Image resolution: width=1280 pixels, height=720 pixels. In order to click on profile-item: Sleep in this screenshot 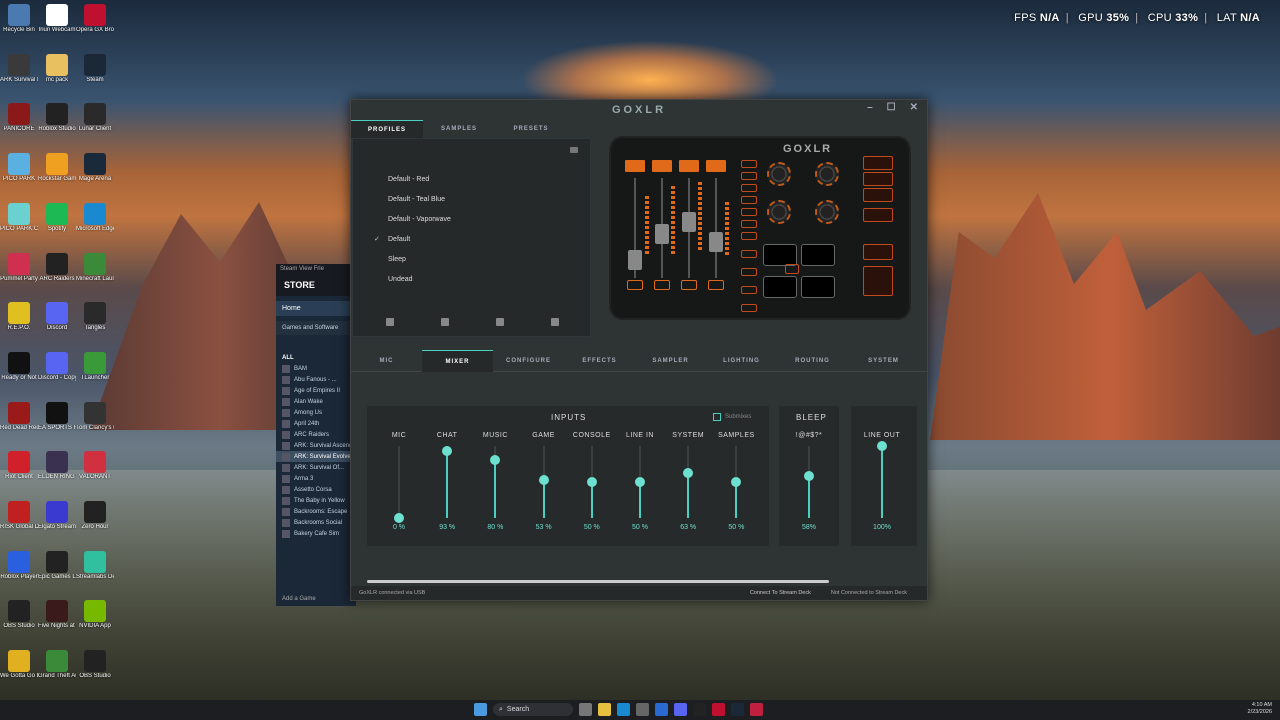, I will do `click(419, 259)`.